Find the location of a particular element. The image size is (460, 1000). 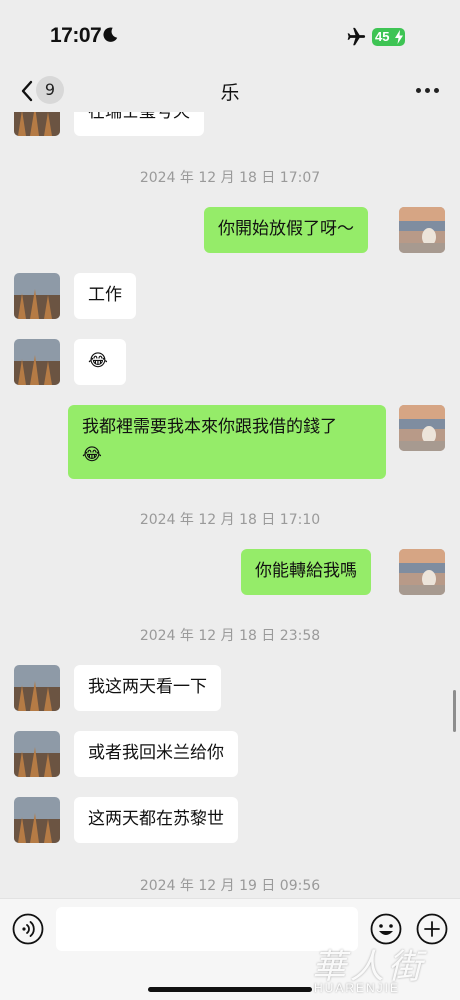

message-text: 你能轉給我嗎 is located at coordinates (306, 571).